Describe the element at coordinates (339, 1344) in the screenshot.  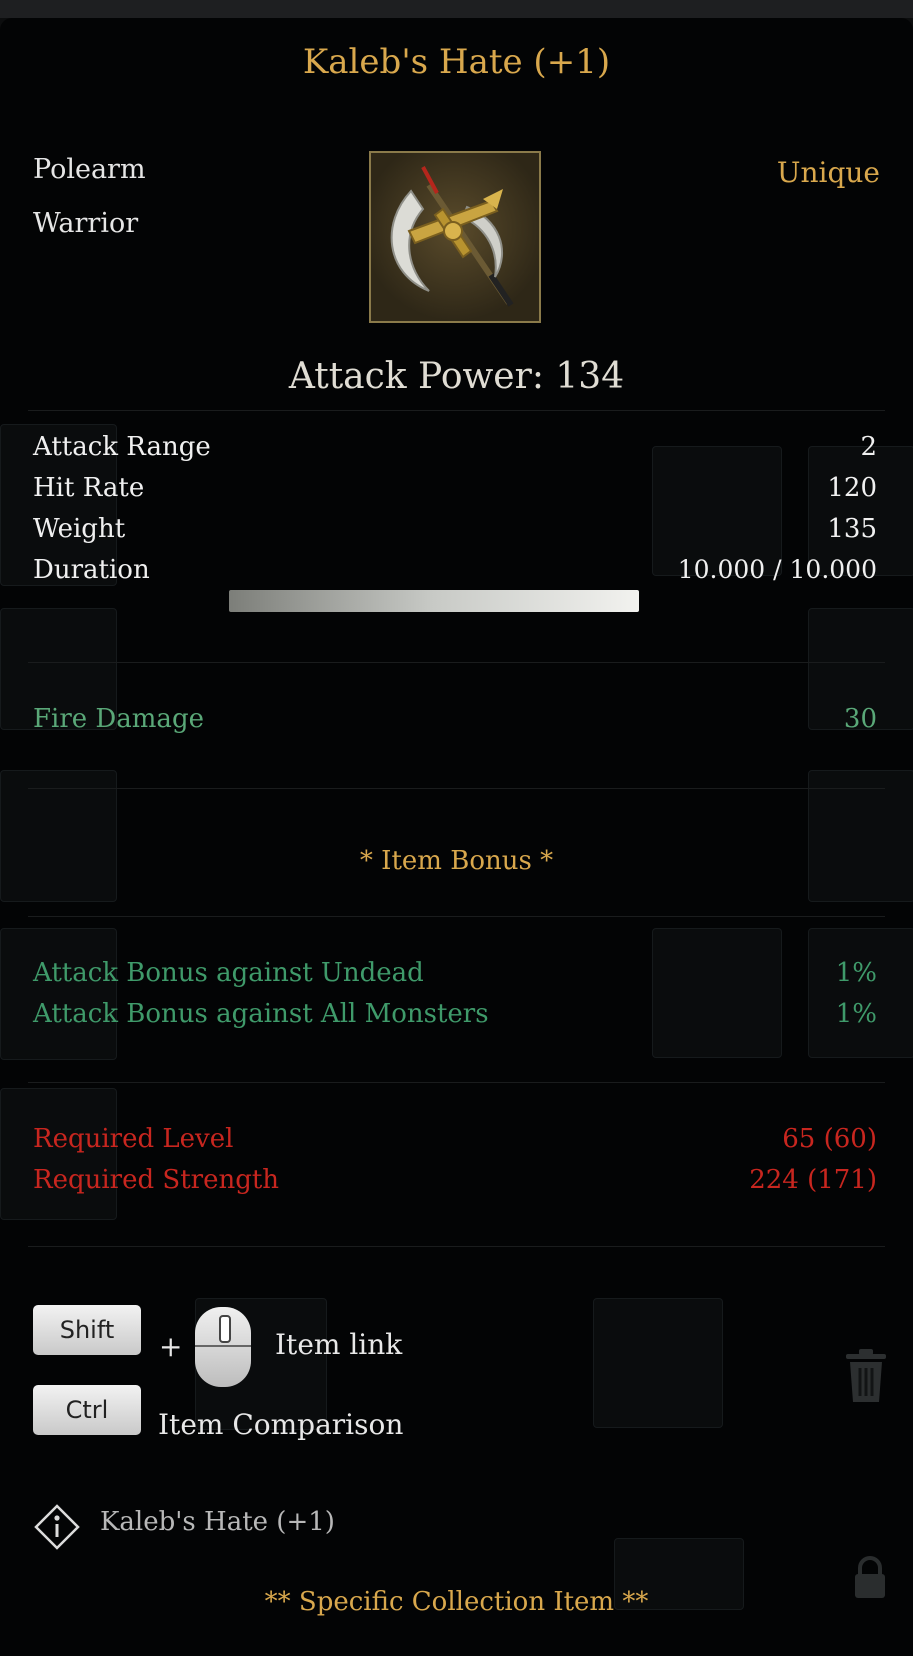
I see `item-link-hint: Item link` at that location.